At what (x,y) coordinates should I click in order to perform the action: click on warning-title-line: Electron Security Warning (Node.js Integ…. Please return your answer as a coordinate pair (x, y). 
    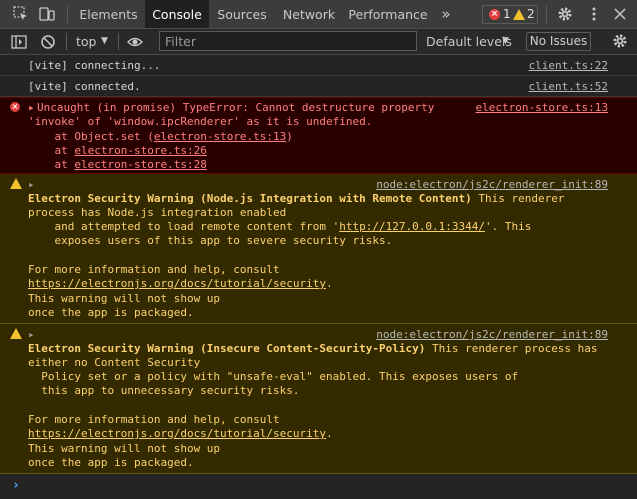
    Looking at the image, I should click on (296, 199).